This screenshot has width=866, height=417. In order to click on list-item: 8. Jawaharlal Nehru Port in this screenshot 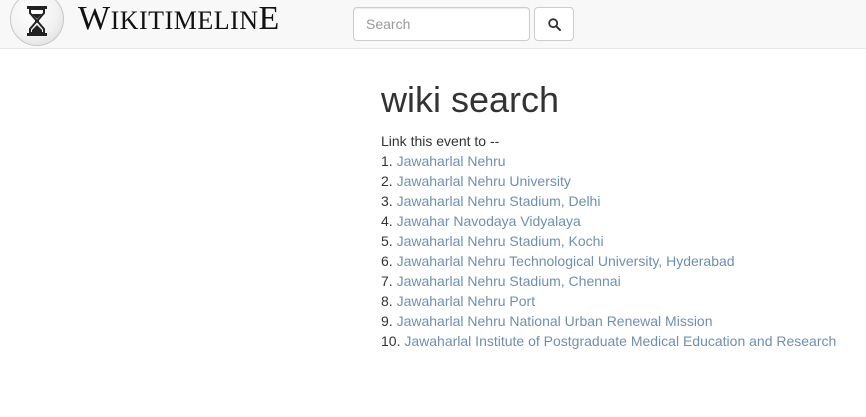, I will do `click(608, 301)`.